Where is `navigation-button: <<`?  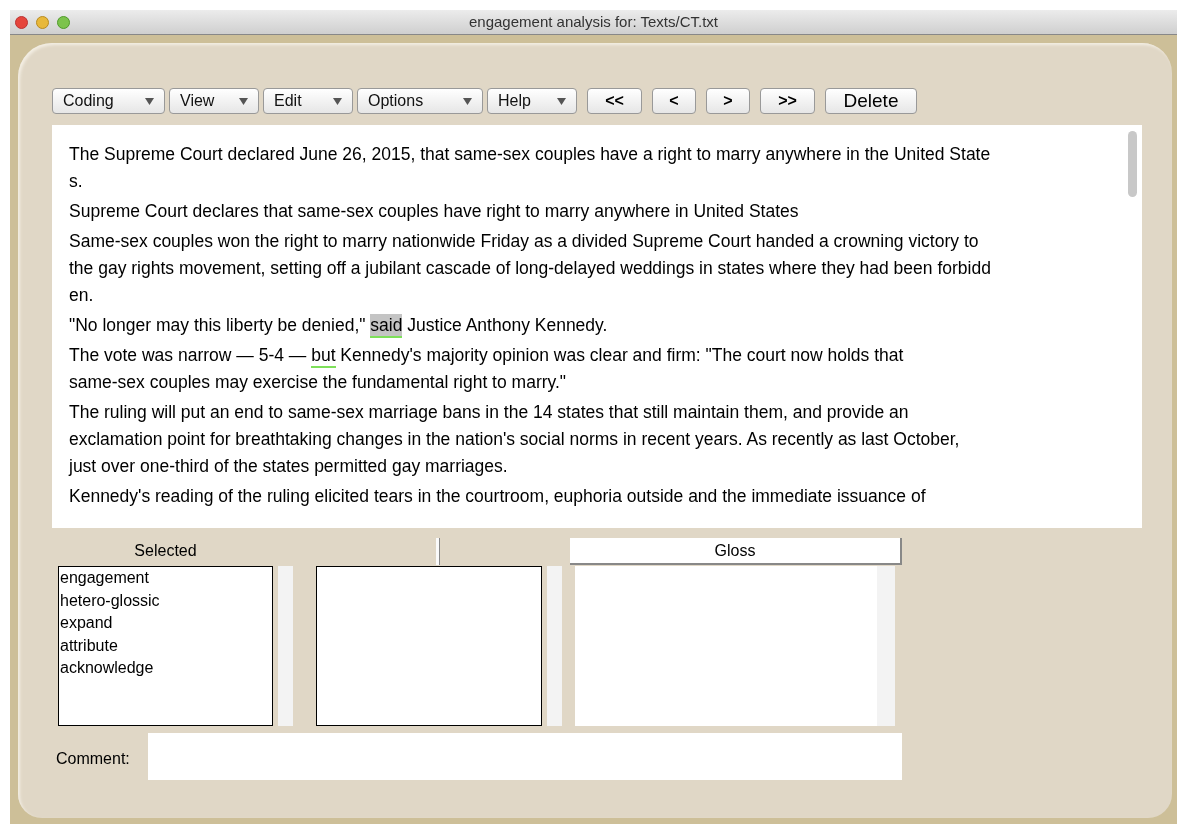
navigation-button: << is located at coordinates (614, 101).